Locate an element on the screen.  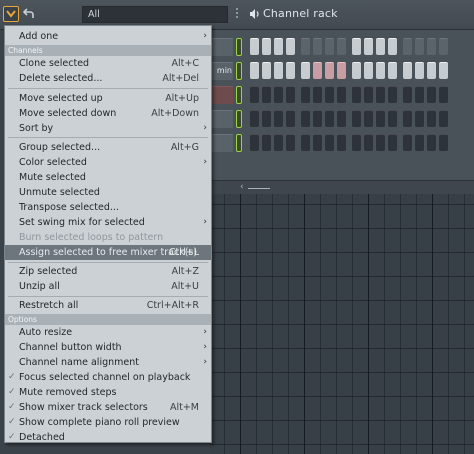
menu-item-move-down: Move selected down Alt+Down is located at coordinates (108, 113).